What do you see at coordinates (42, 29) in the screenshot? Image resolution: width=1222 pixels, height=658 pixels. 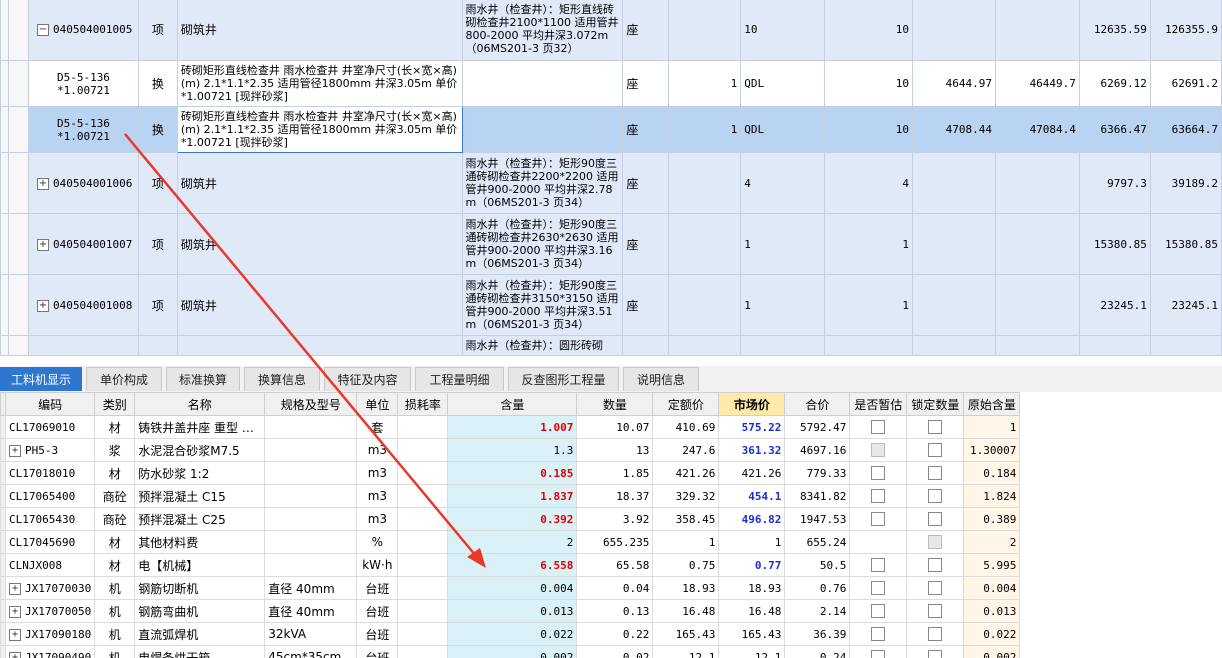 I see `collapse-icon: −` at bounding box center [42, 29].